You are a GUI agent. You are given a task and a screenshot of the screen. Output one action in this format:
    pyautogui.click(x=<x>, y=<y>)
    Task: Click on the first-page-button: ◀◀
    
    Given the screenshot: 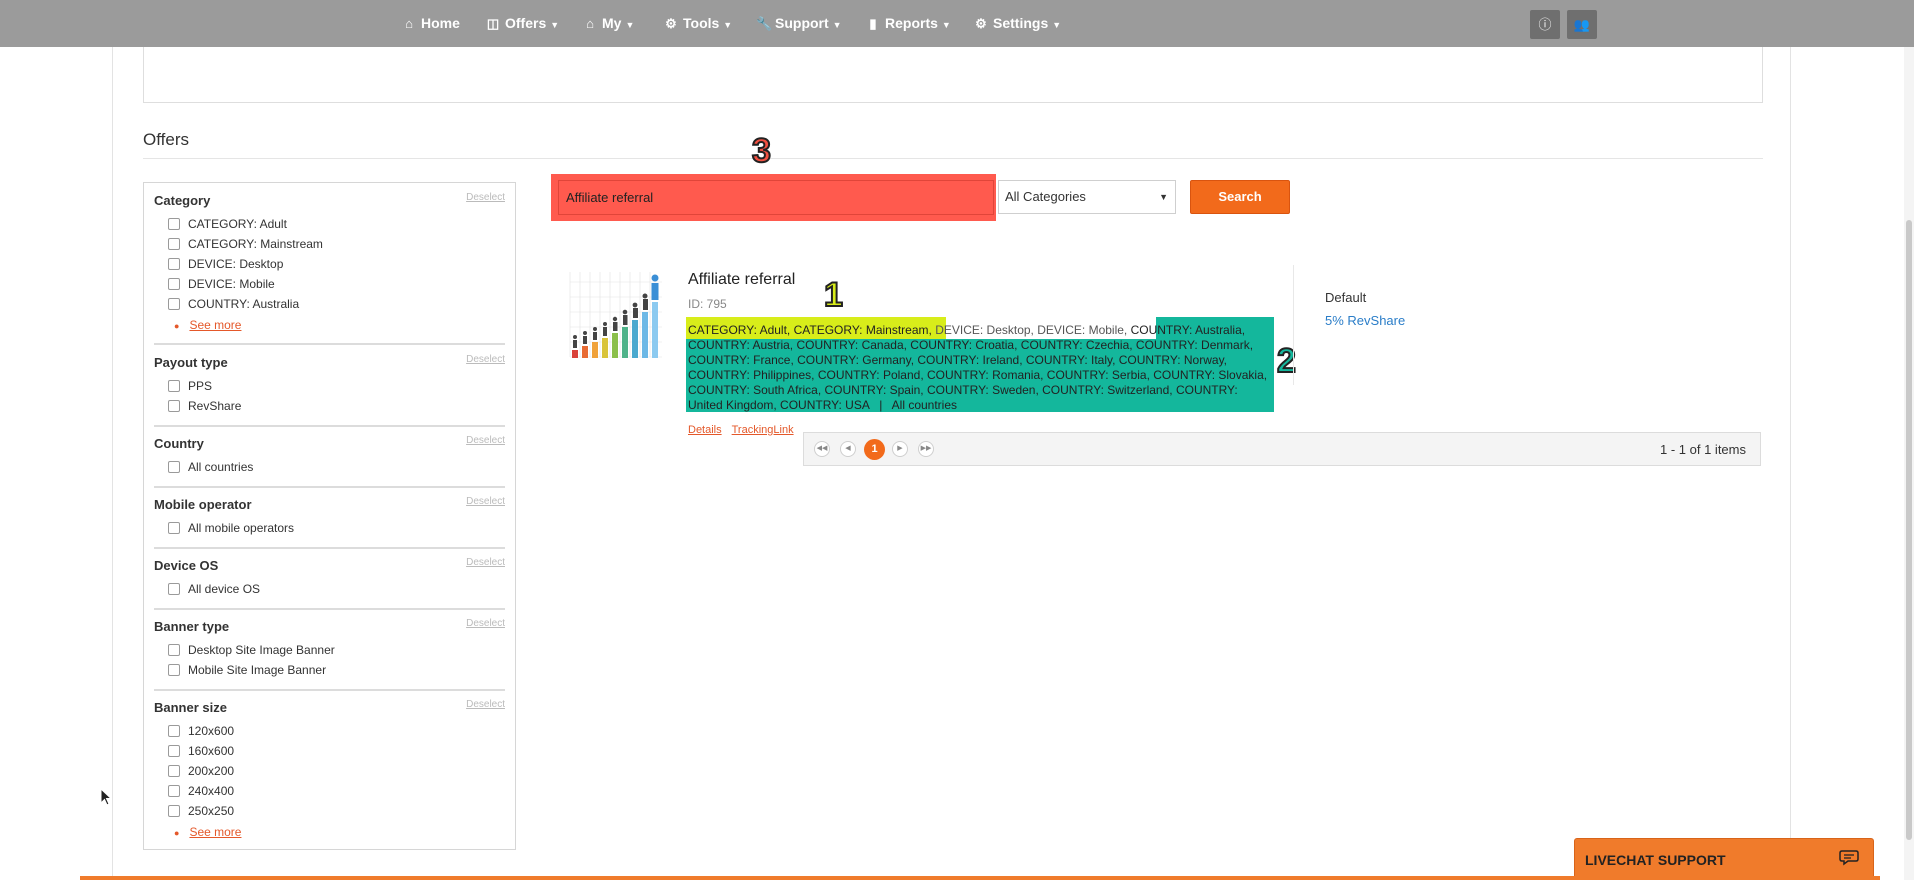 What is the action you would take?
    pyautogui.click(x=822, y=449)
    